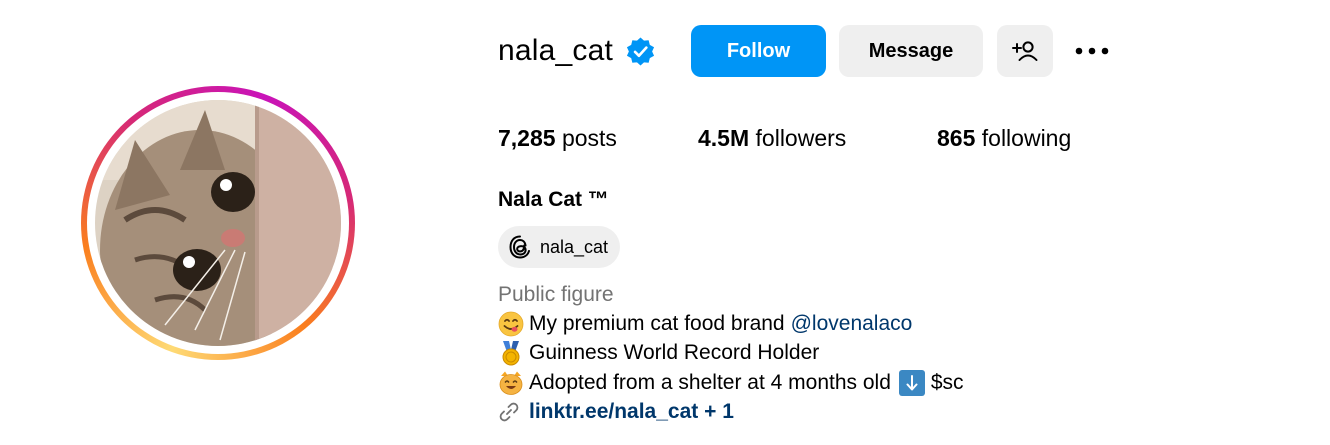 Image resolution: width=1330 pixels, height=445 pixels. I want to click on more-options-button, so click(1092, 51).